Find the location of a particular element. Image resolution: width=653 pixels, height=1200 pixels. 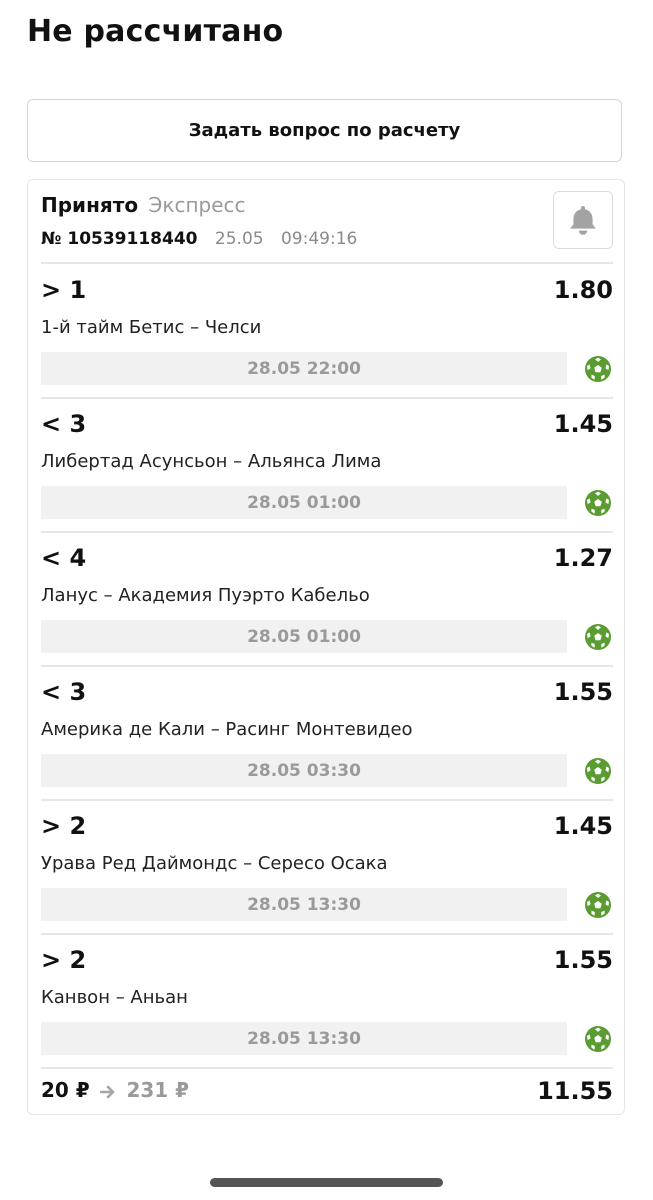

bet-number: № 10539118440 is located at coordinates (119, 239).